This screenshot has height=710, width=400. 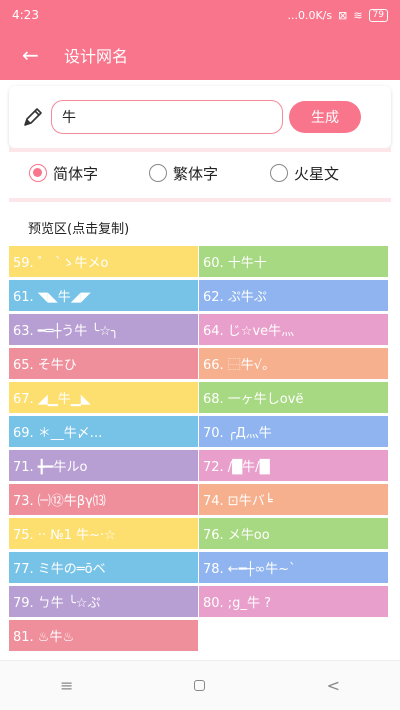 I want to click on battery-icon: 79, so click(x=378, y=15).